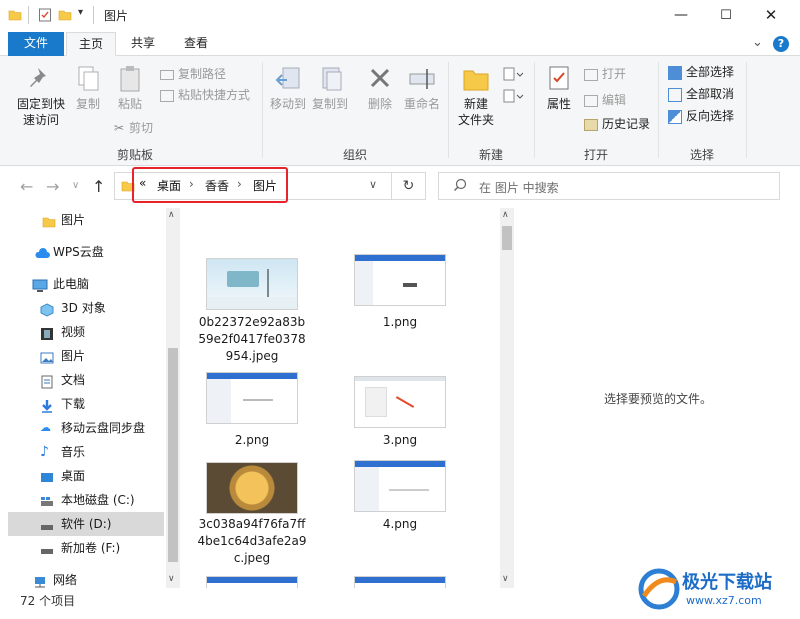 This screenshot has height=619, width=800. I want to click on select-none-label: 全部取消, so click(710, 94).